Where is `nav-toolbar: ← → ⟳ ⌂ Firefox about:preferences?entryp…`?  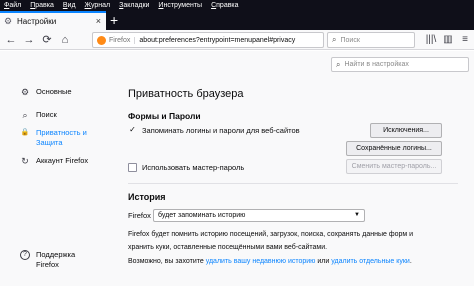 nav-toolbar: ← → ⟳ ⌂ Firefox about:preferences?entryp… is located at coordinates (237, 40).